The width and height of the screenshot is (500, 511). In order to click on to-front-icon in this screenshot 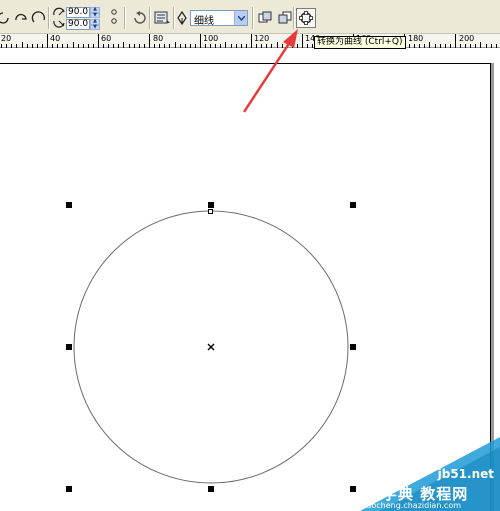, I will do `click(285, 17)`.